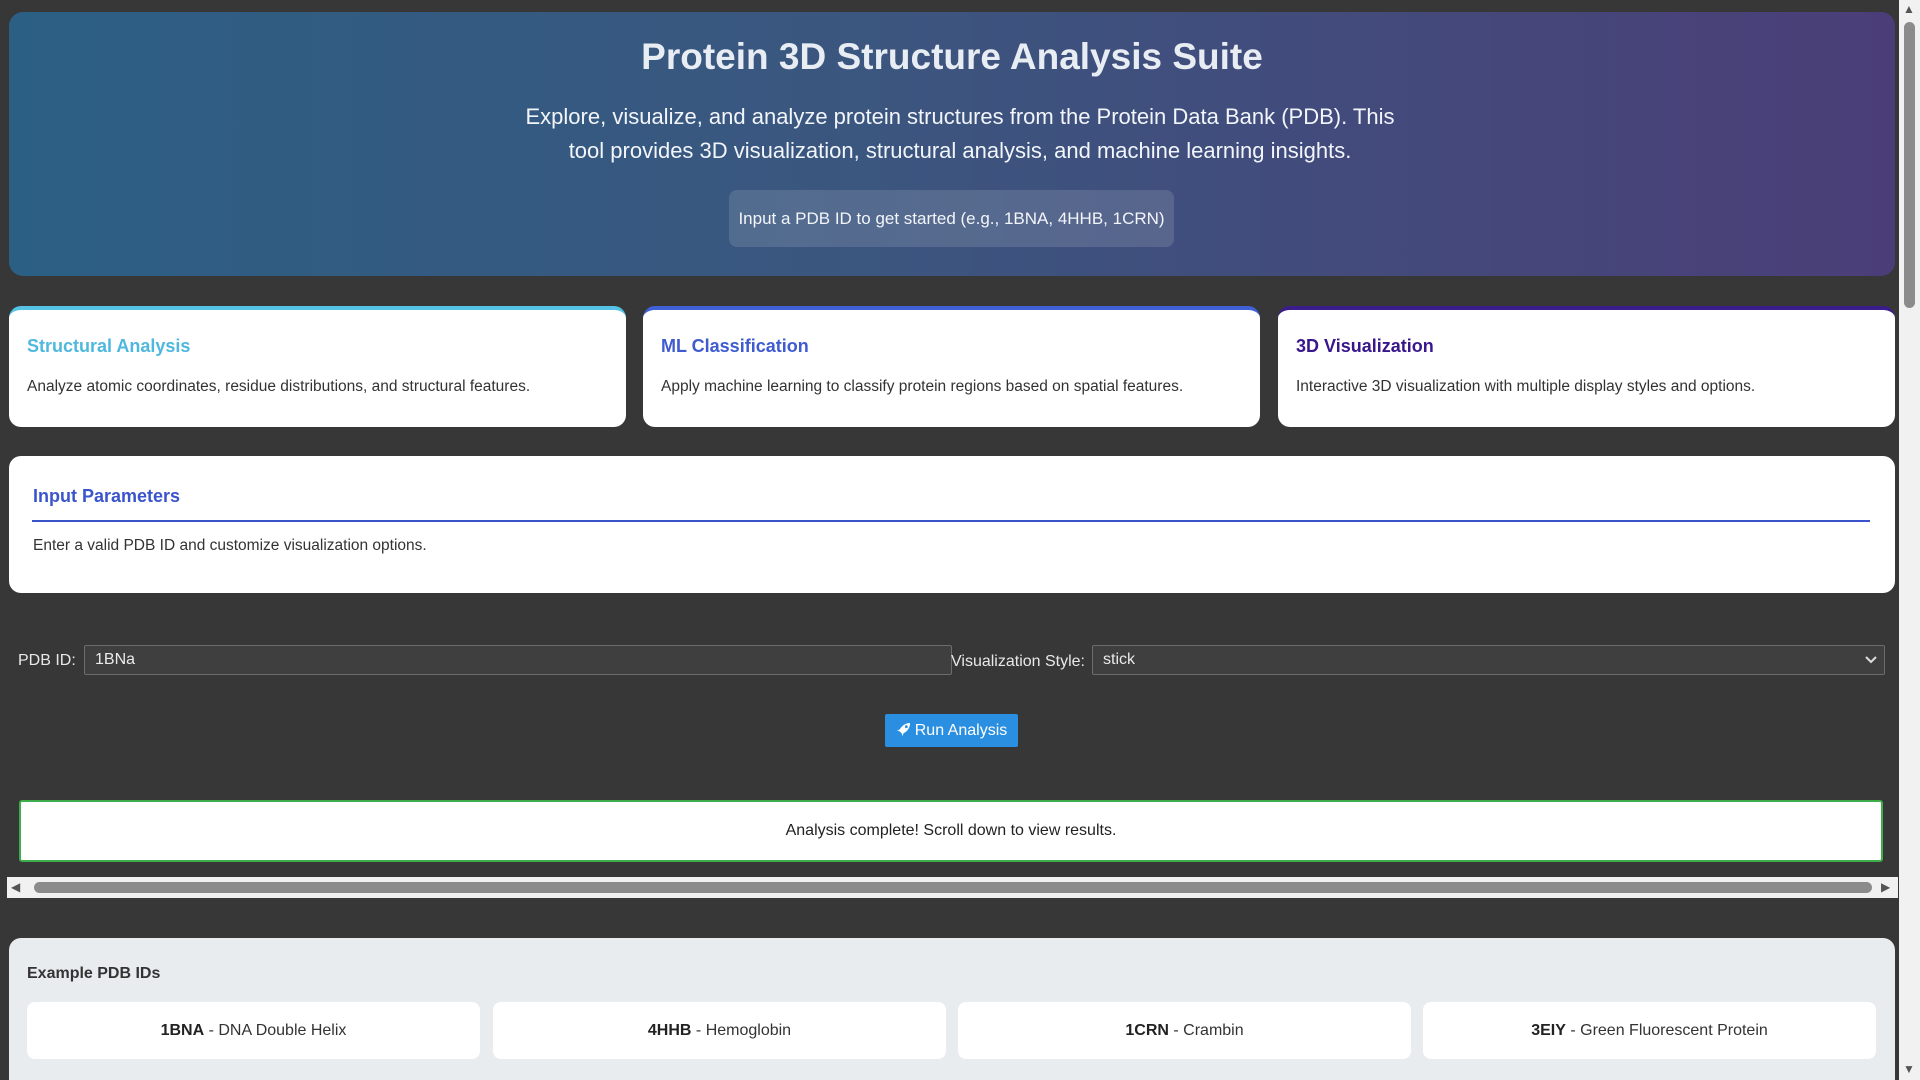 The width and height of the screenshot is (1920, 1080). I want to click on example-id: 1BNA, so click(182, 1030).